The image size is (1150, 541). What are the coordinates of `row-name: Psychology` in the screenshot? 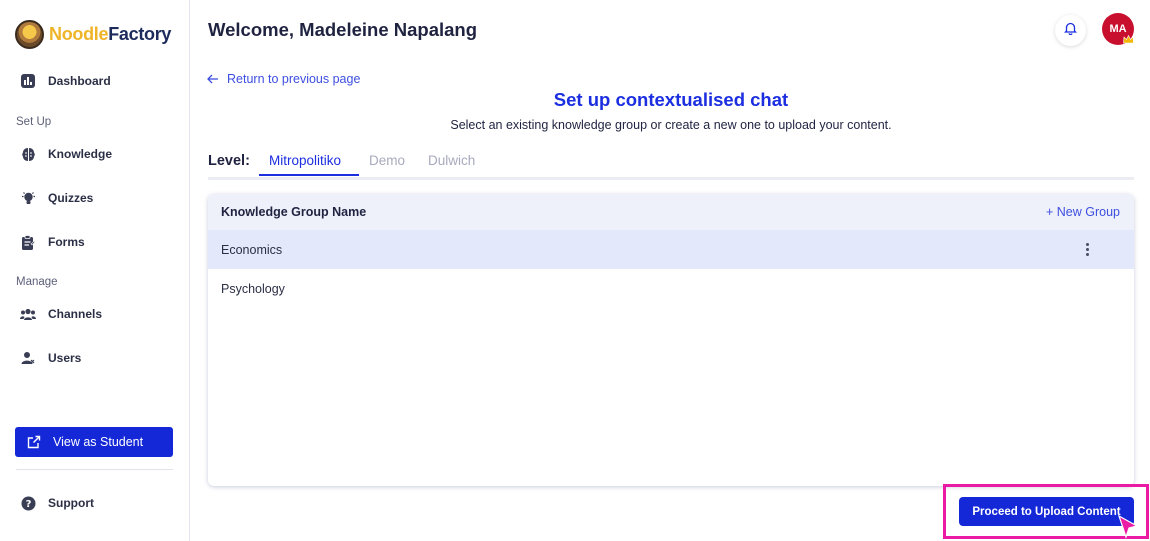 It's located at (253, 288).